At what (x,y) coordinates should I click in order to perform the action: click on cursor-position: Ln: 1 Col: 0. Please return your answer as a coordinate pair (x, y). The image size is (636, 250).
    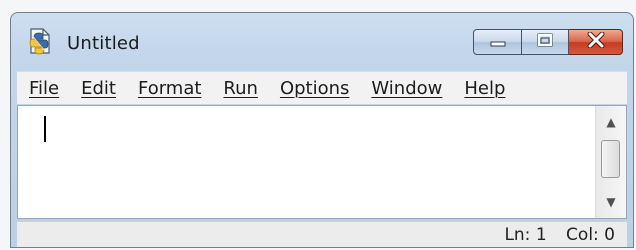
    Looking at the image, I should click on (552, 235).